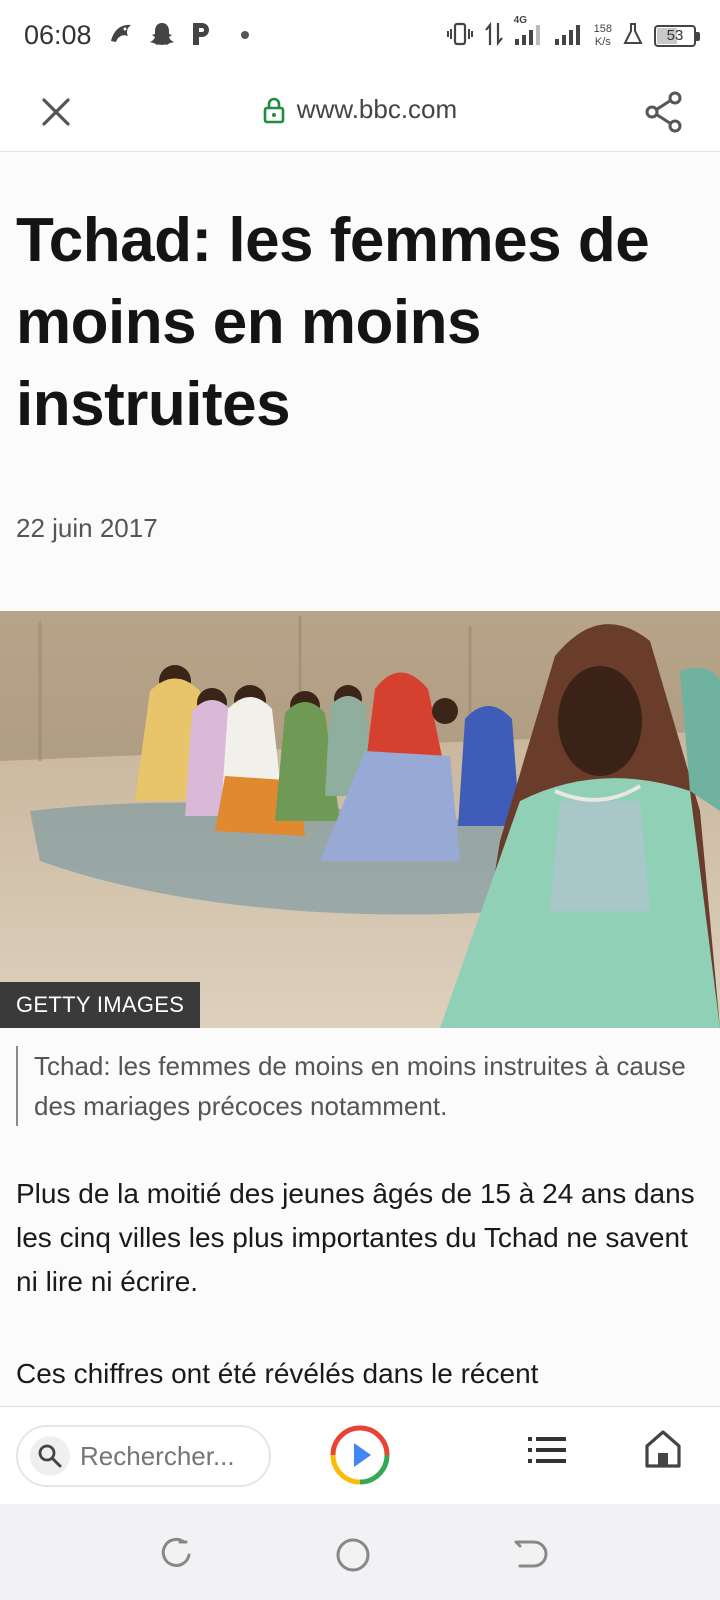 This screenshot has width=720, height=1600. I want to click on system-nav-bar, so click(360, 1552).